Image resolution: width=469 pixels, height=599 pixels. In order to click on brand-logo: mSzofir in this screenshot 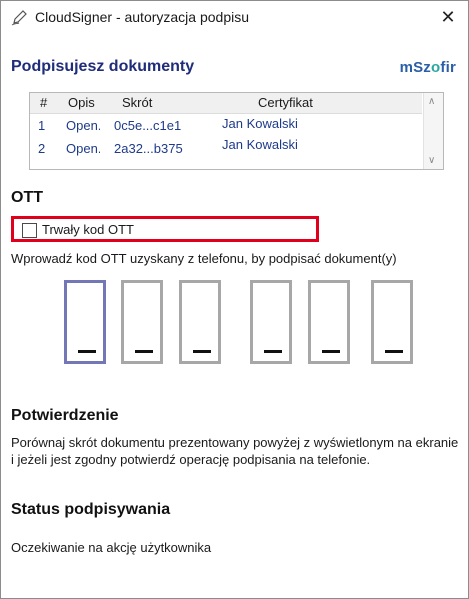, I will do `click(428, 67)`.